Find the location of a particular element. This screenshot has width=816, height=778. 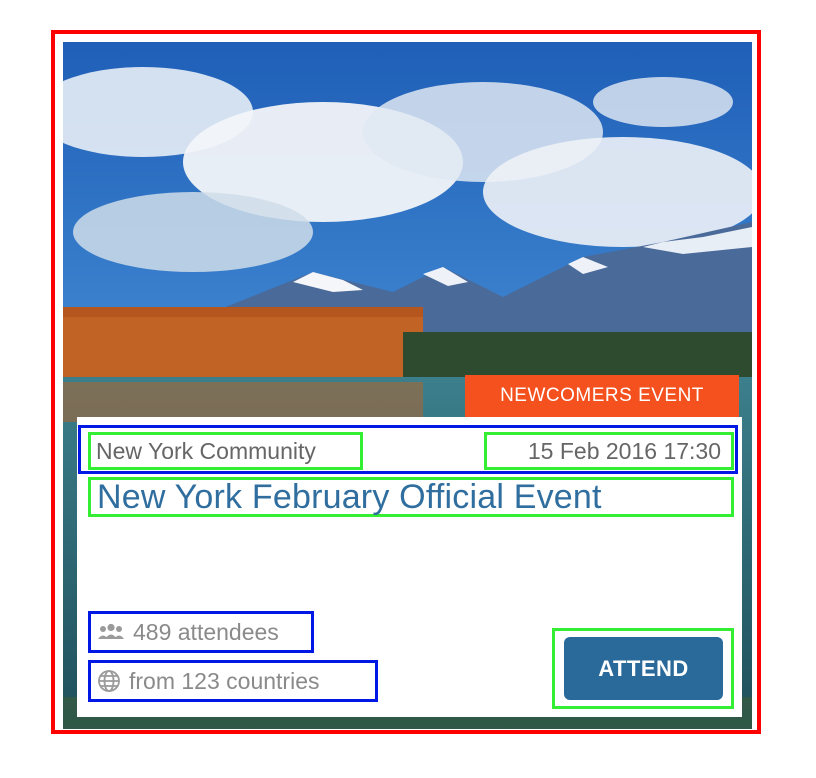

group-icon is located at coordinates (111, 631).